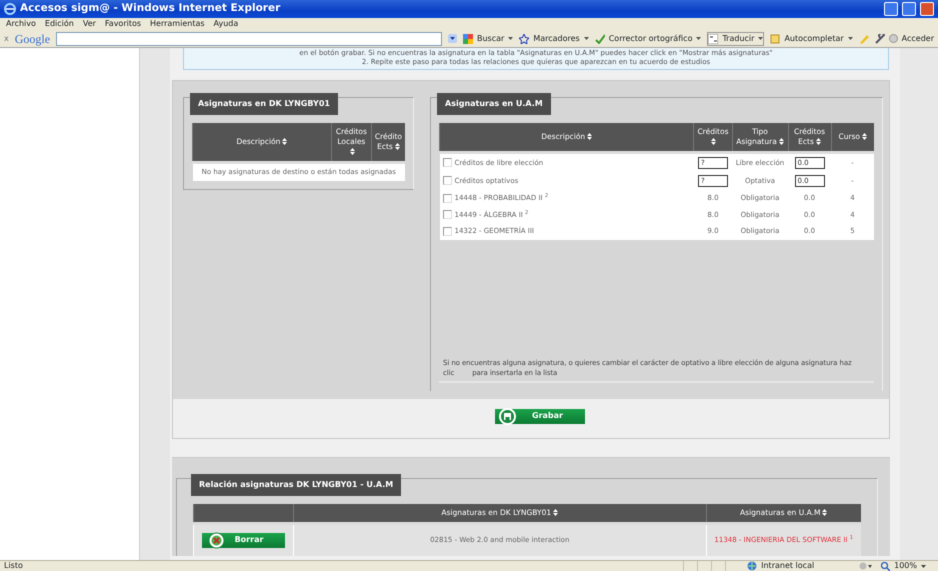 Image resolution: width=938 pixels, height=571 pixels. I want to click on minimize-button, so click(891, 9).